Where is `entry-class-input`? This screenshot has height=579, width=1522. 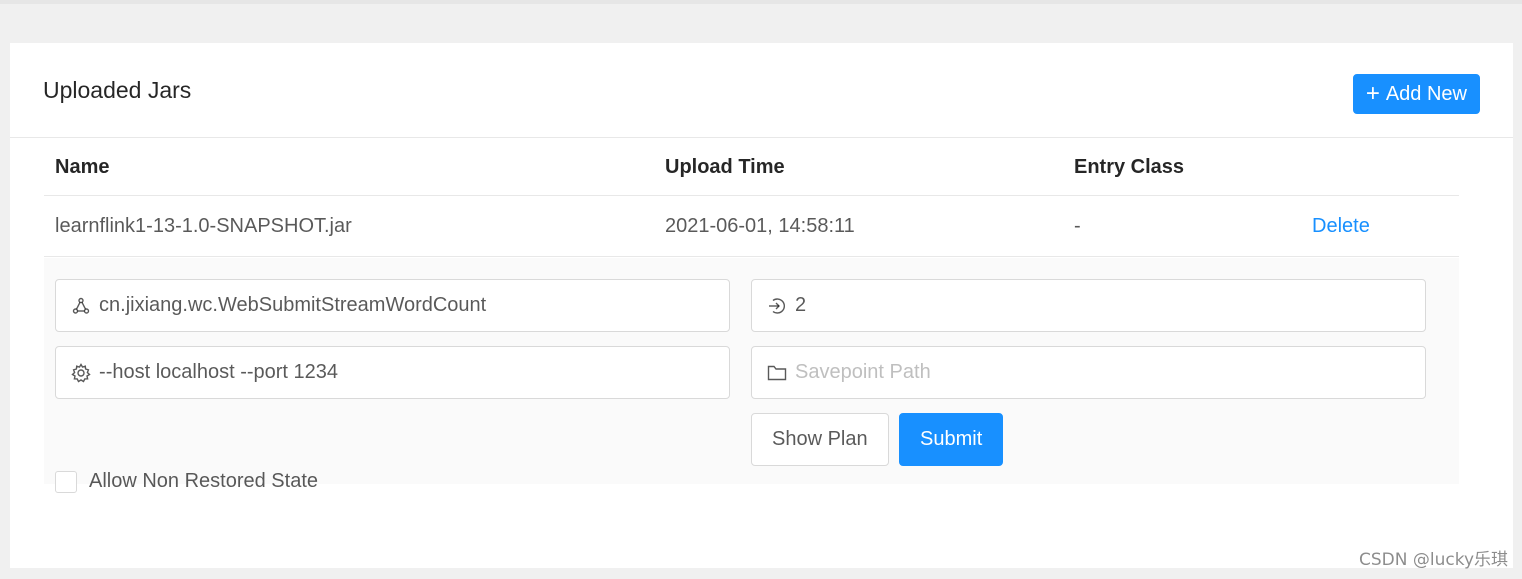 entry-class-input is located at coordinates (414, 305).